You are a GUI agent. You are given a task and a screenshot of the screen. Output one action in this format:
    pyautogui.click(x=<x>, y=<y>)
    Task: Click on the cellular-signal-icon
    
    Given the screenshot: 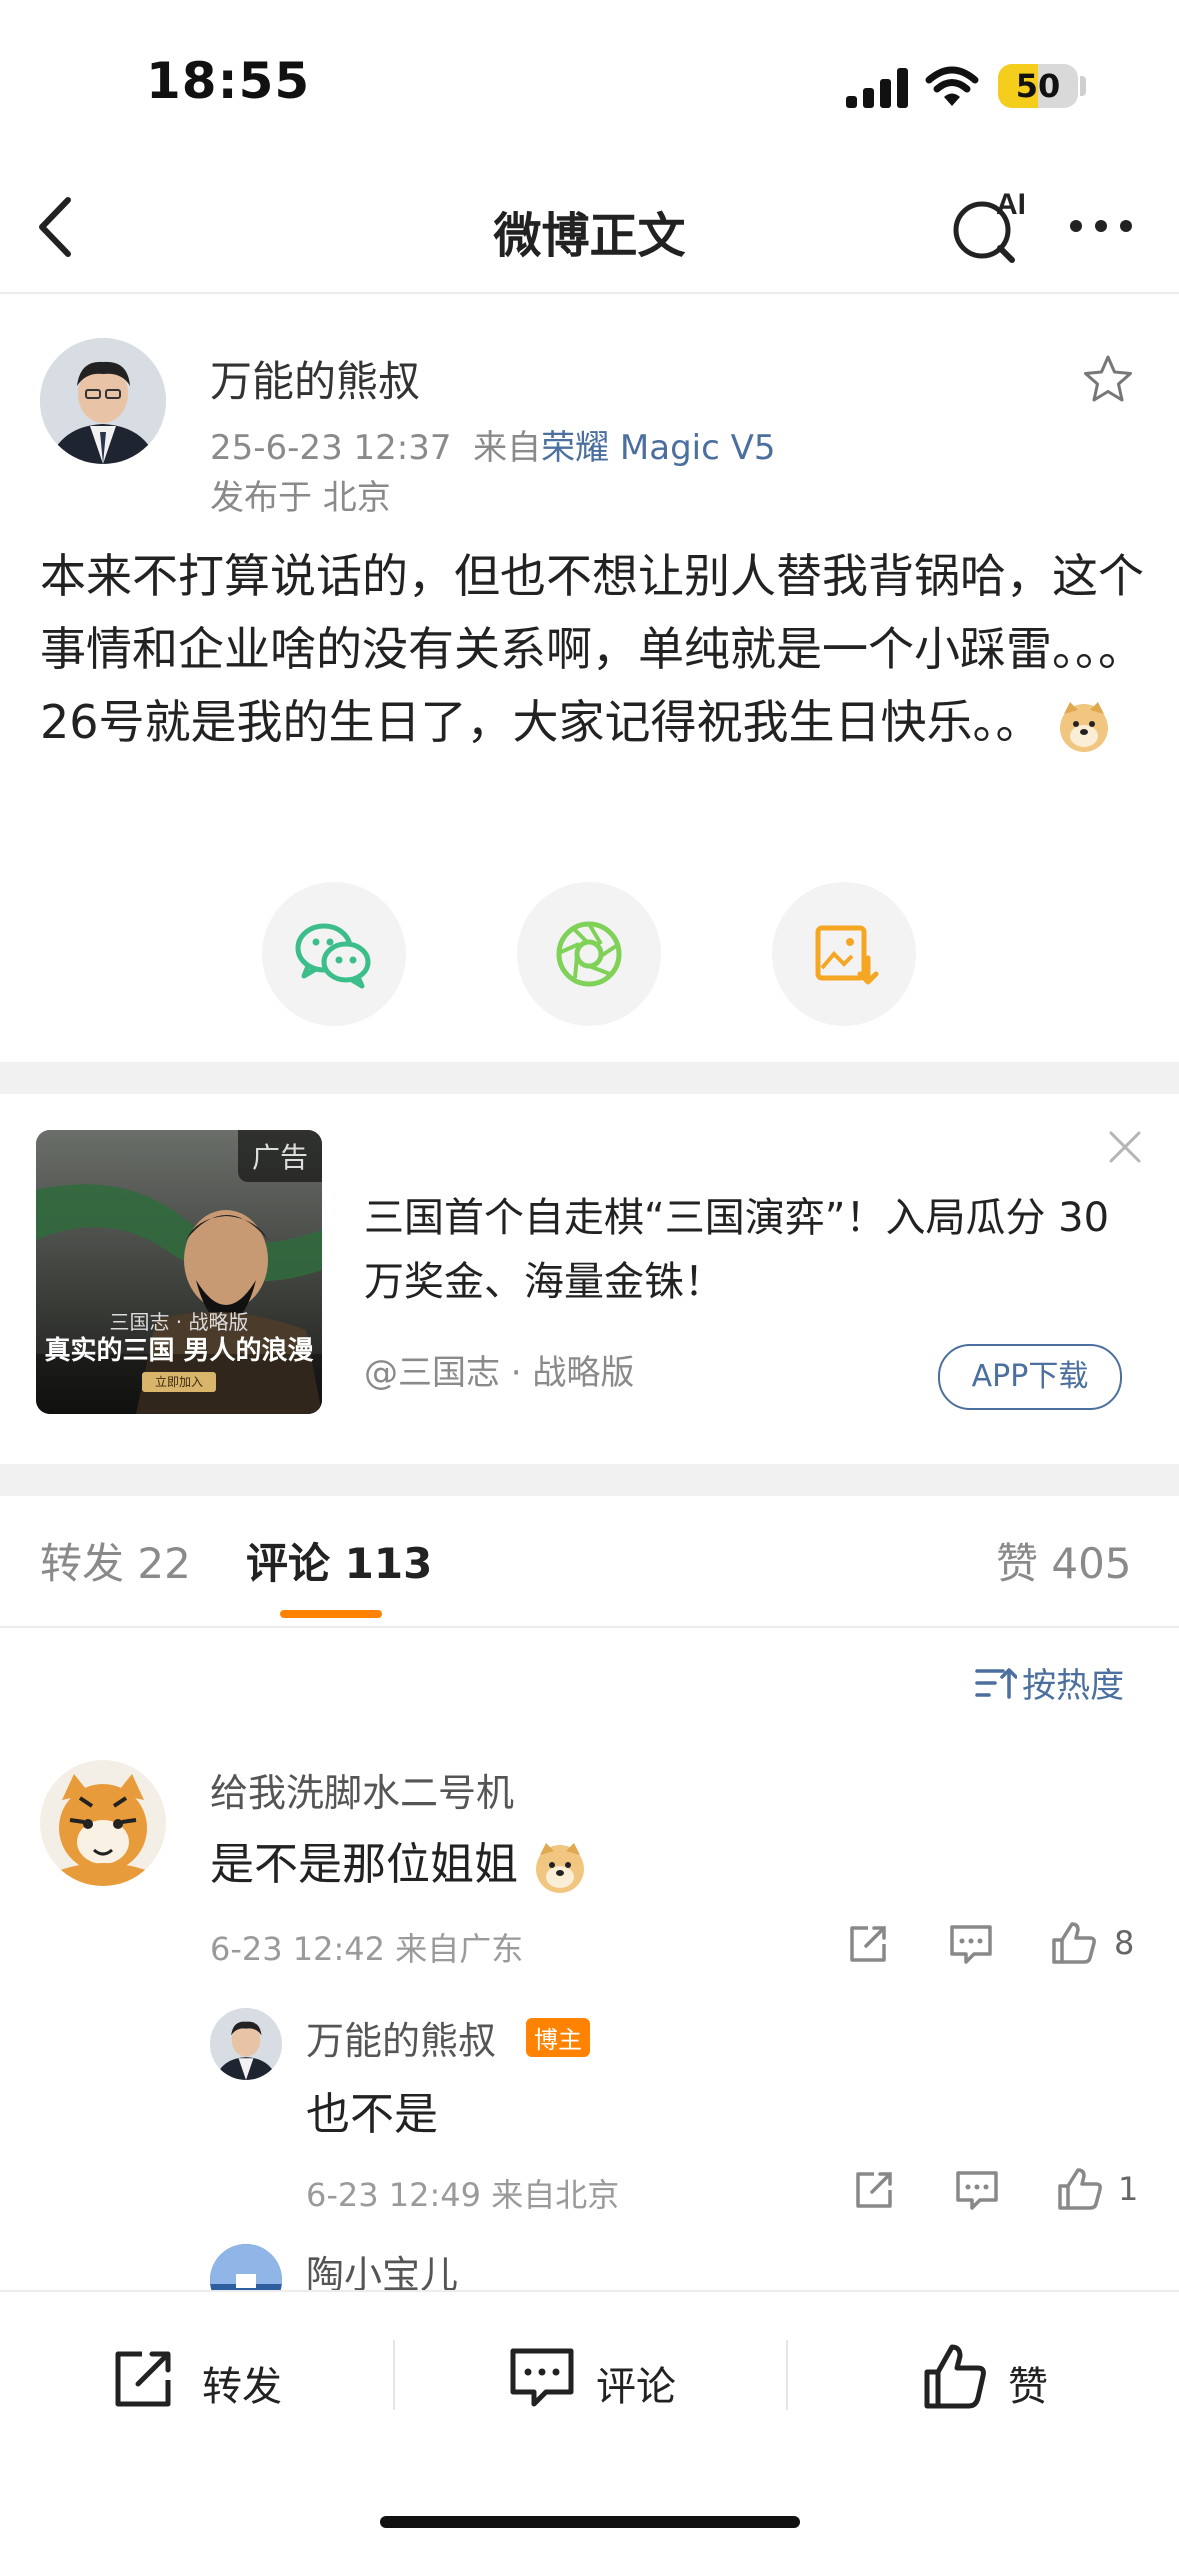 What is the action you would take?
    pyautogui.click(x=877, y=88)
    